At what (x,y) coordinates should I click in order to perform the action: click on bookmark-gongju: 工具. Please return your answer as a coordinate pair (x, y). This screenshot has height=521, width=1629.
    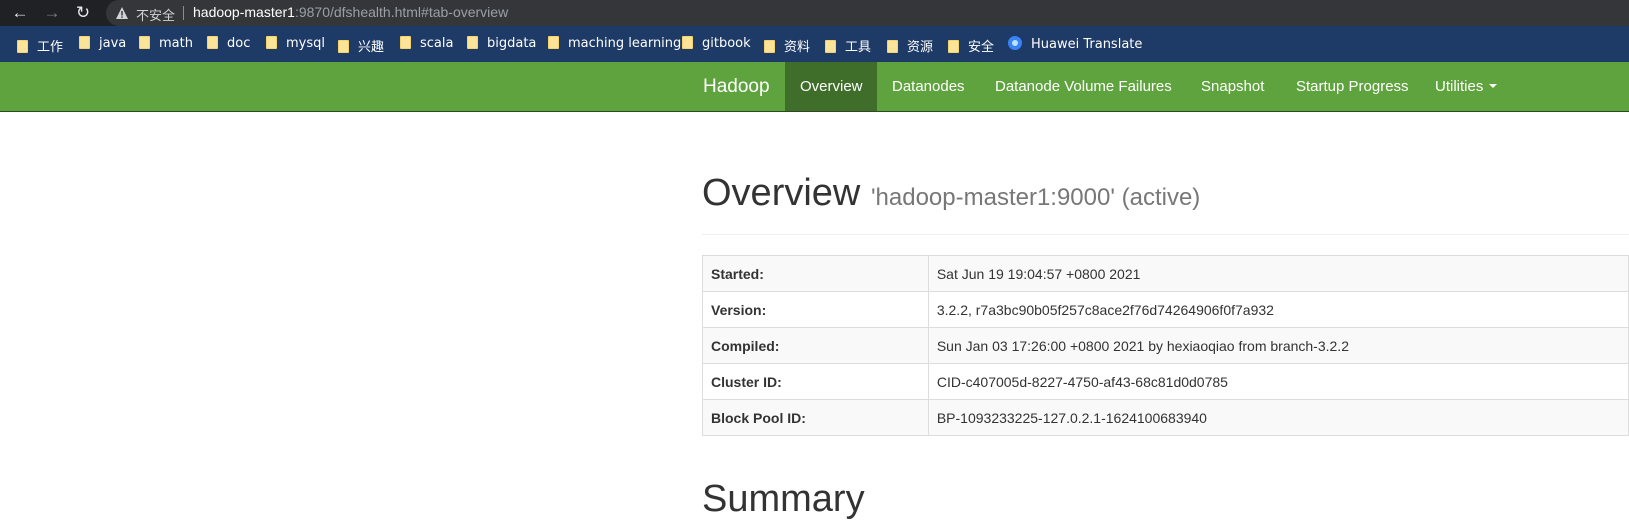
    Looking at the image, I should click on (848, 45).